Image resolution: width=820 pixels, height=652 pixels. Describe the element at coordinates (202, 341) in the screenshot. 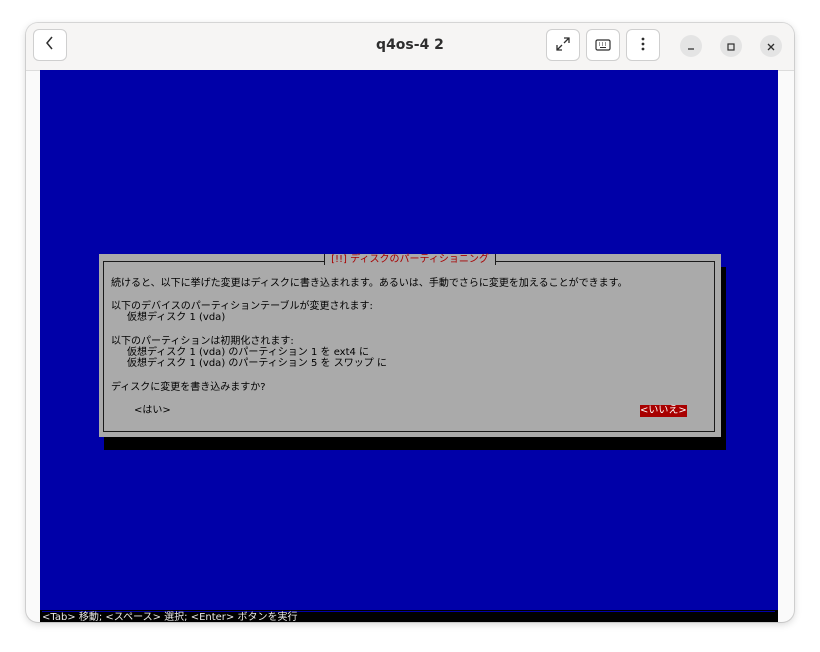

I see `partitions-heading: 以下のパーティションは初期化されます:` at that location.